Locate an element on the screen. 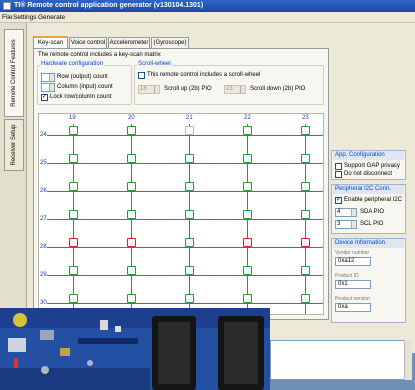 Image resolution: width=415 pixels, height=390 pixels. menu-file: File is located at coordinates (7, 17).